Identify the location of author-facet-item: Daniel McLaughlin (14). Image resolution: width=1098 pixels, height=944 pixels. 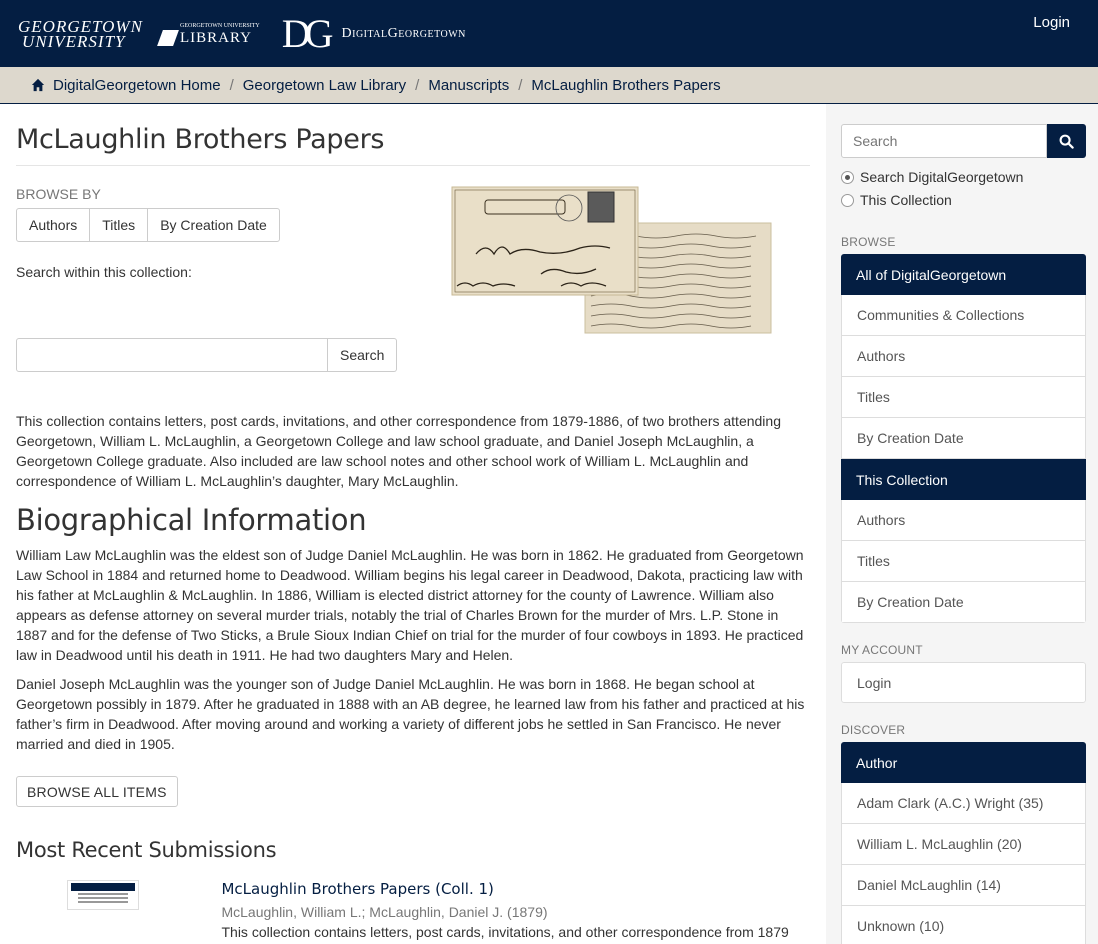
(963, 885).